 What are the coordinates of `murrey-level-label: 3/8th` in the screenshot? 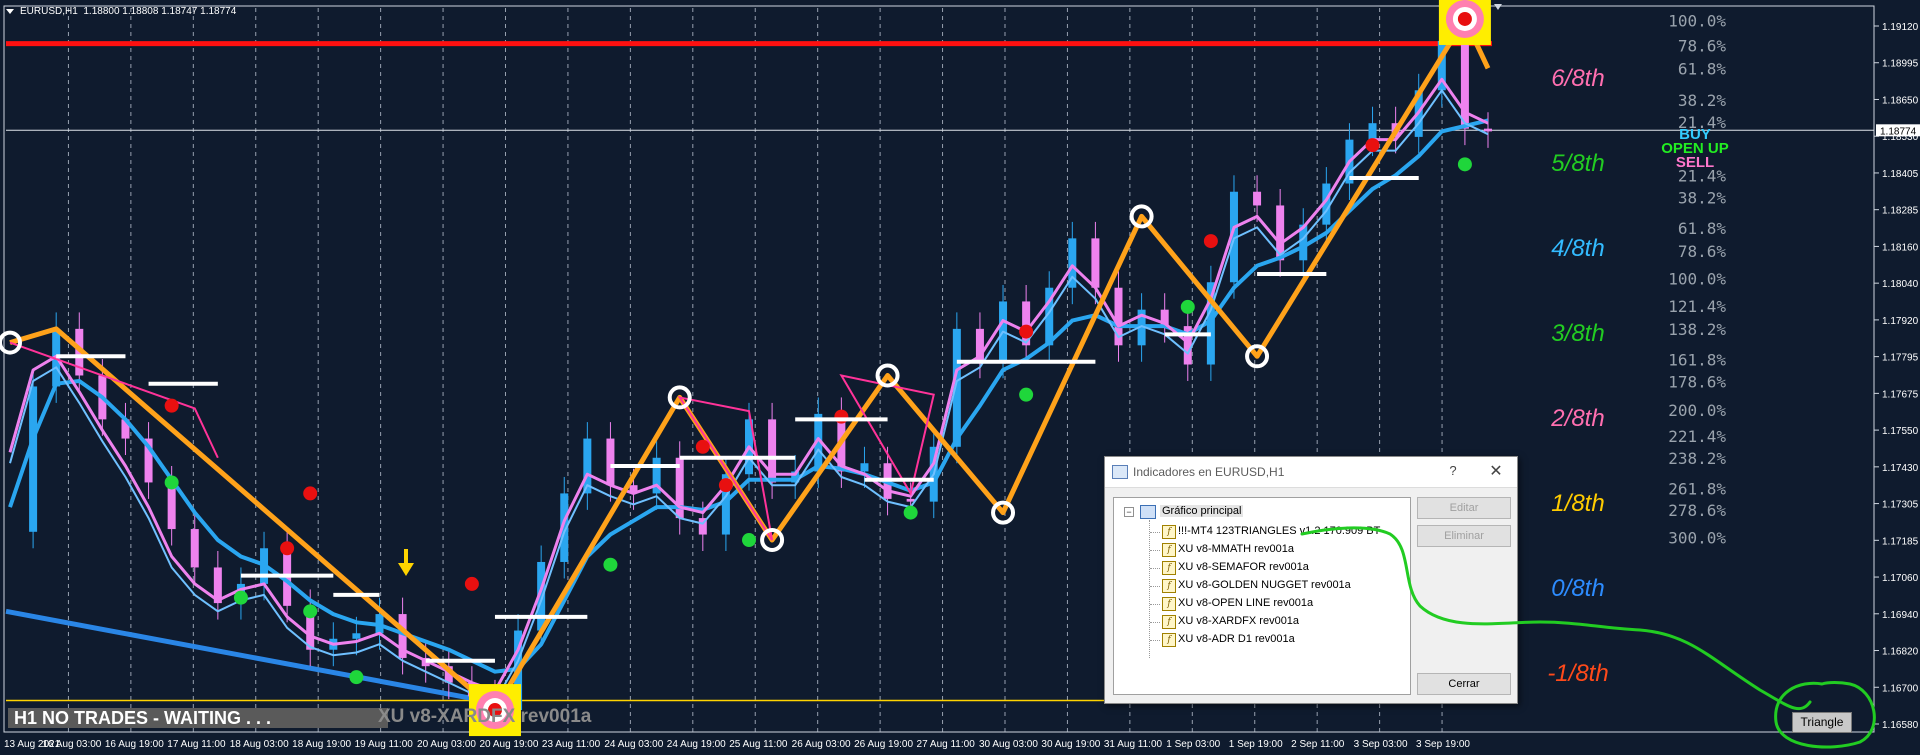 It's located at (1577, 333).